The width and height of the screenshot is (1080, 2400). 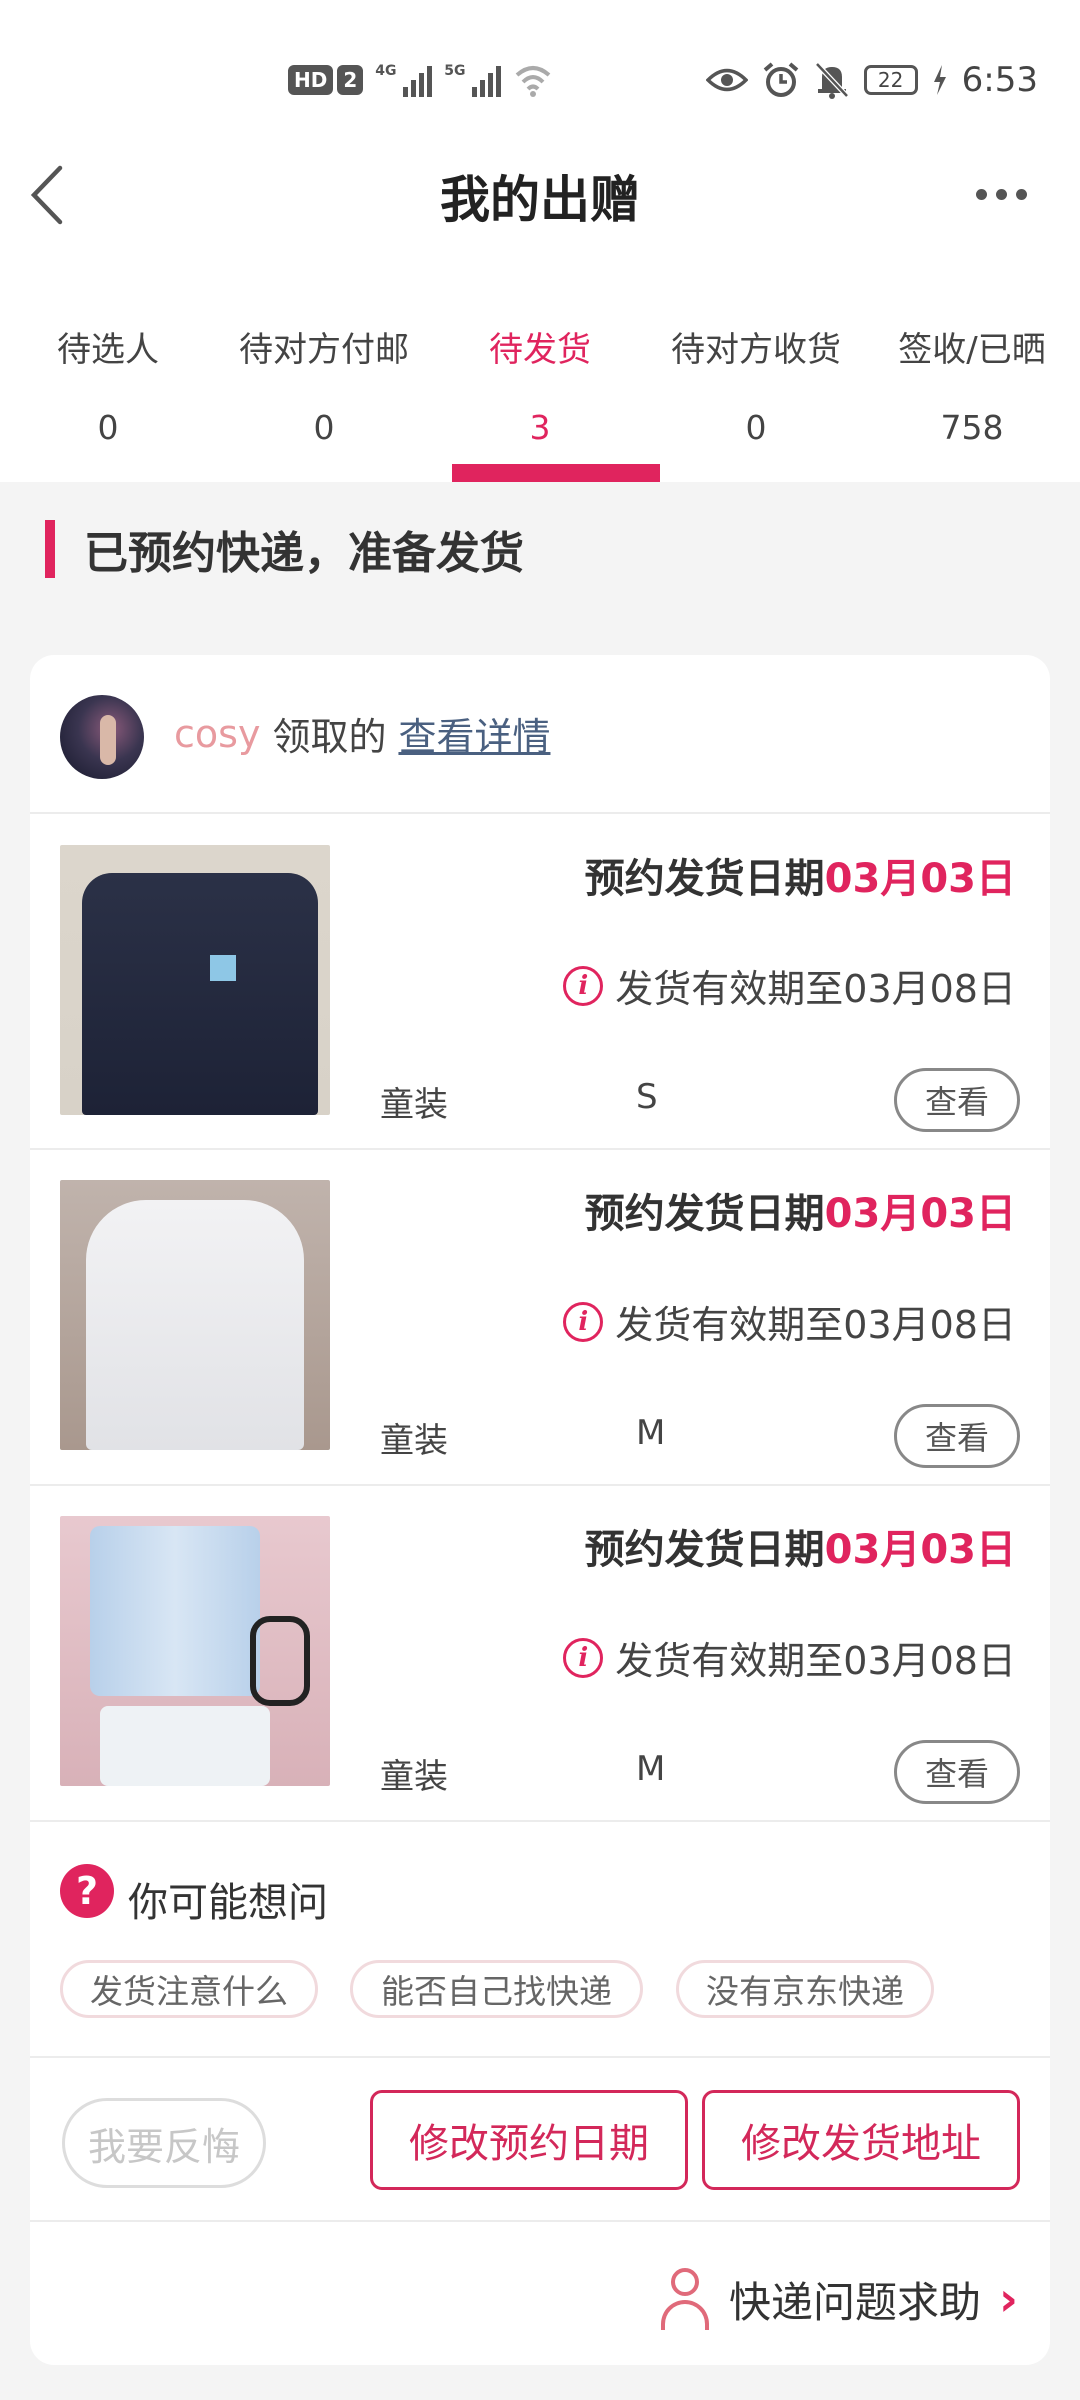 I want to click on owner-line: cosy 领取的 查看详情, so click(x=362, y=733).